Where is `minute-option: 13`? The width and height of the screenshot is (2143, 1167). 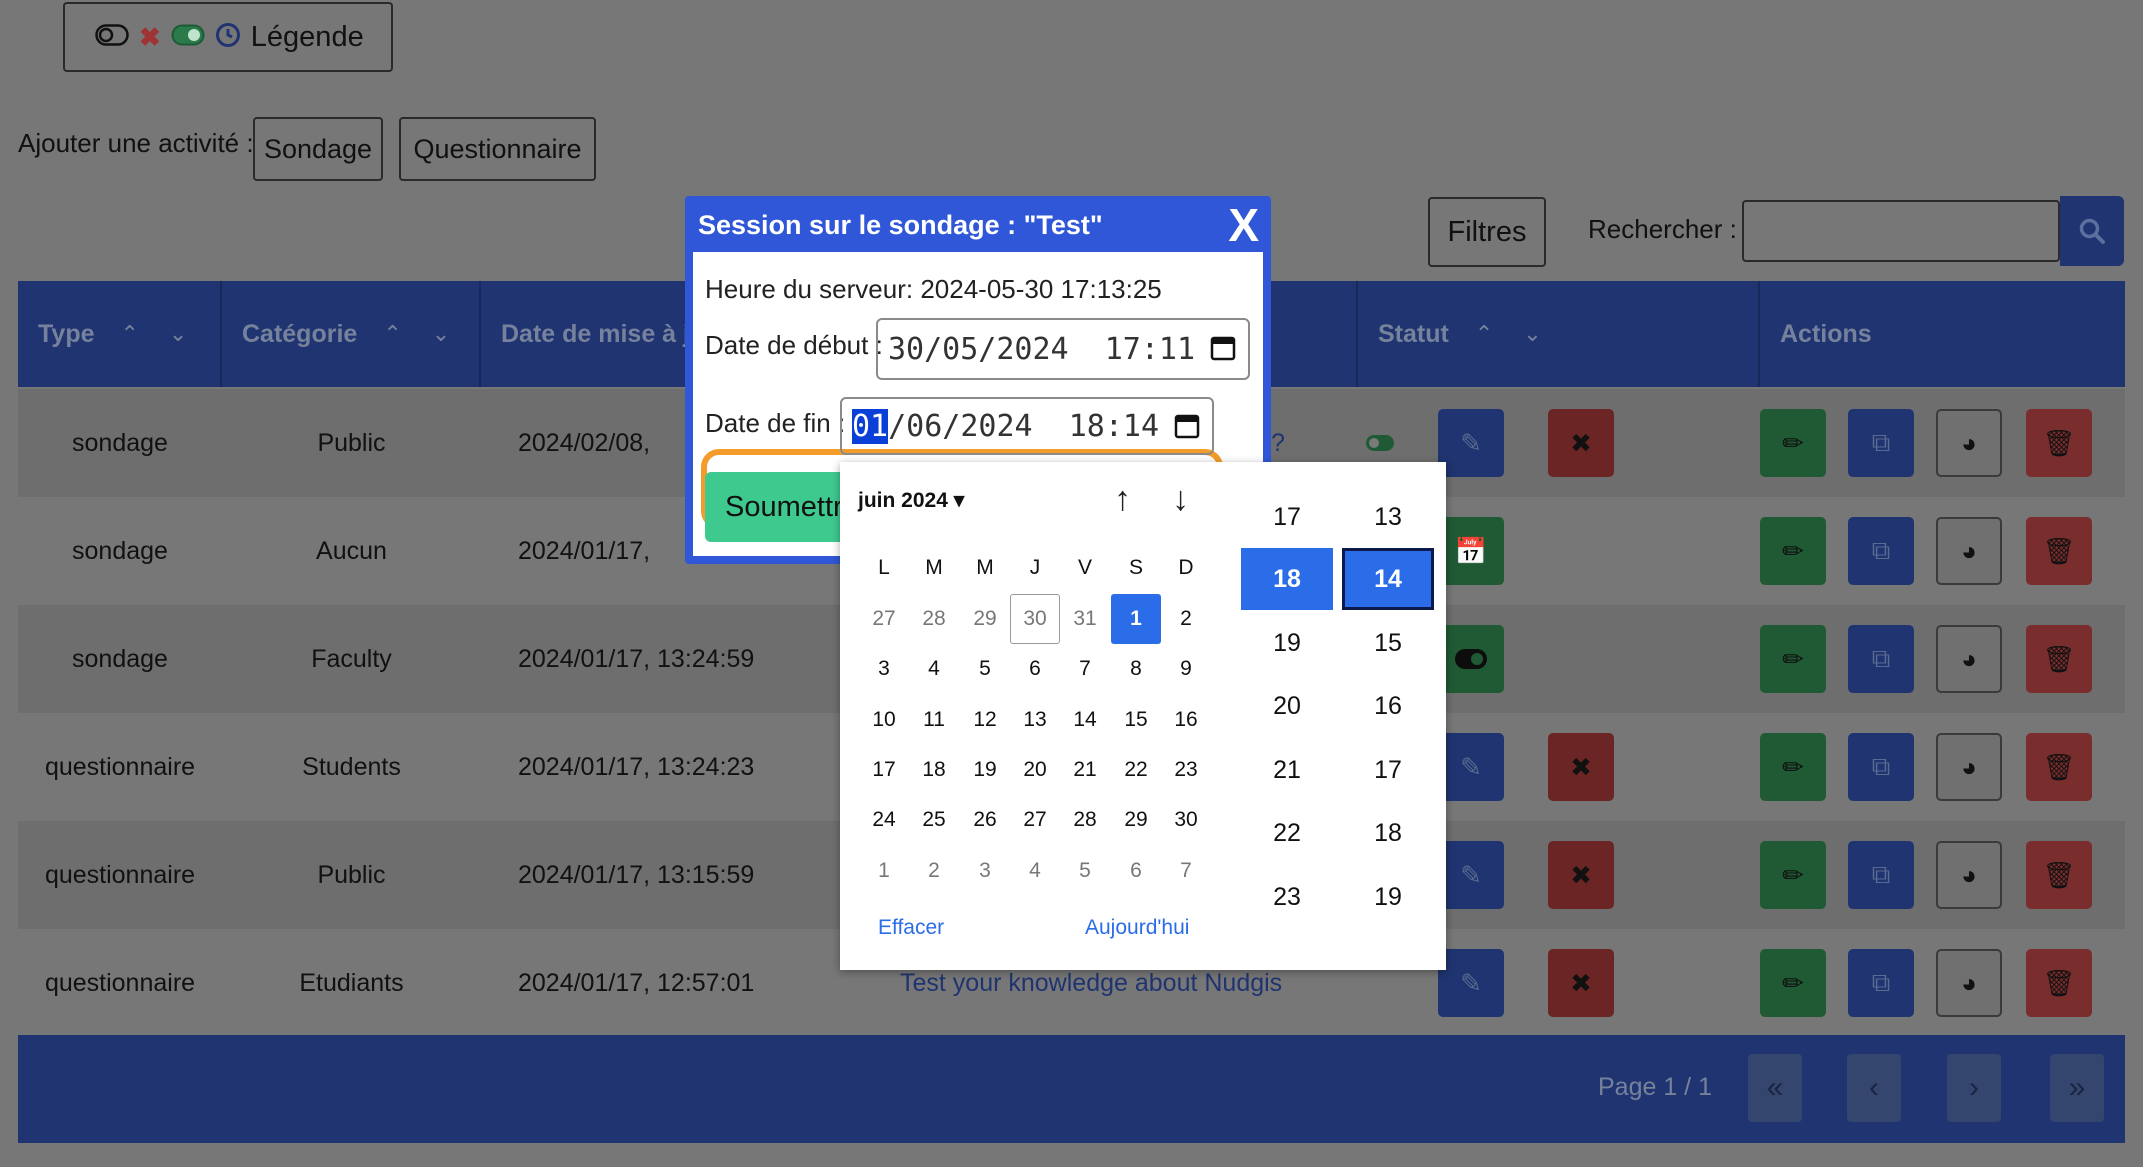
minute-option: 13 is located at coordinates (1388, 517).